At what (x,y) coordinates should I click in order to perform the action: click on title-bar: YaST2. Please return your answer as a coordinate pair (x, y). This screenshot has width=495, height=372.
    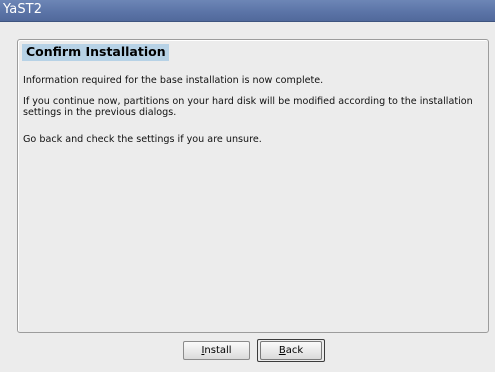
    Looking at the image, I should click on (247, 11).